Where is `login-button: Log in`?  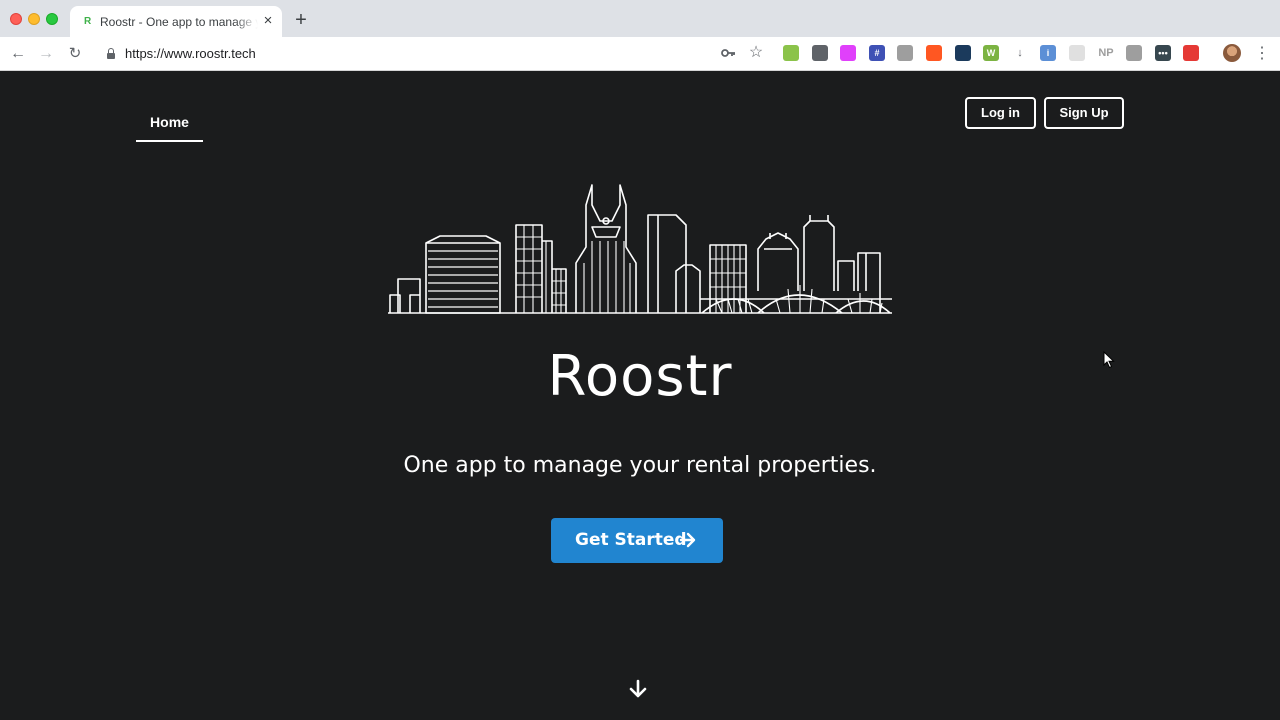
login-button: Log in is located at coordinates (1000, 113).